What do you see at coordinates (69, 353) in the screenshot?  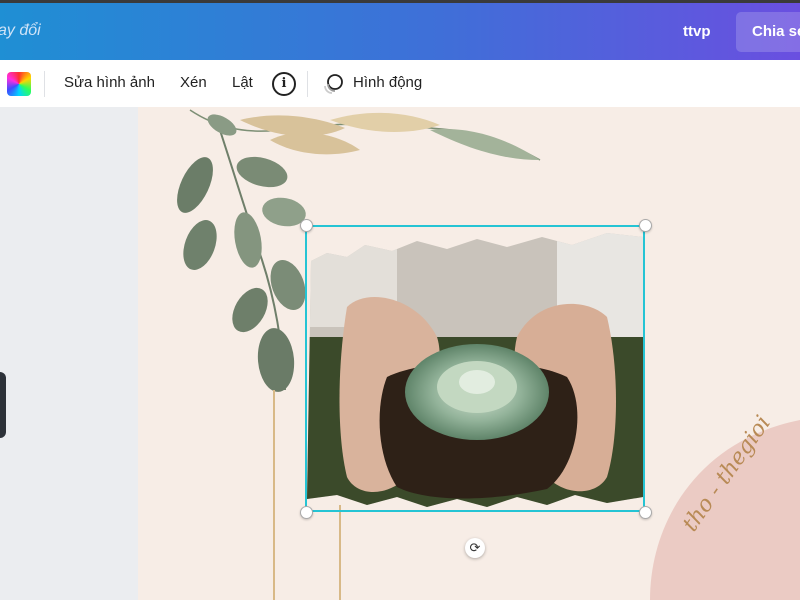 I see `left-panel` at bounding box center [69, 353].